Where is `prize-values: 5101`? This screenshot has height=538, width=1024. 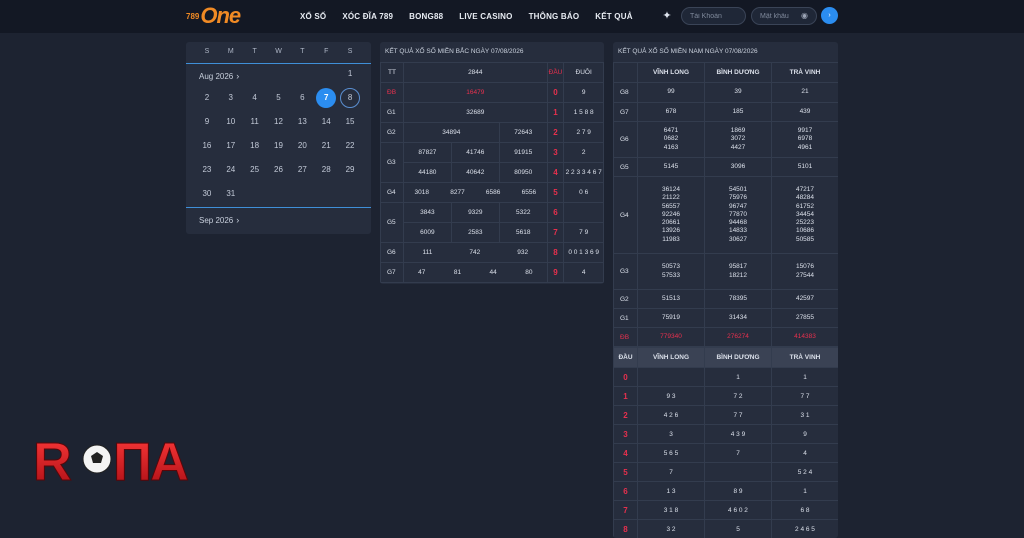 prize-values: 5101 is located at coordinates (804, 167).